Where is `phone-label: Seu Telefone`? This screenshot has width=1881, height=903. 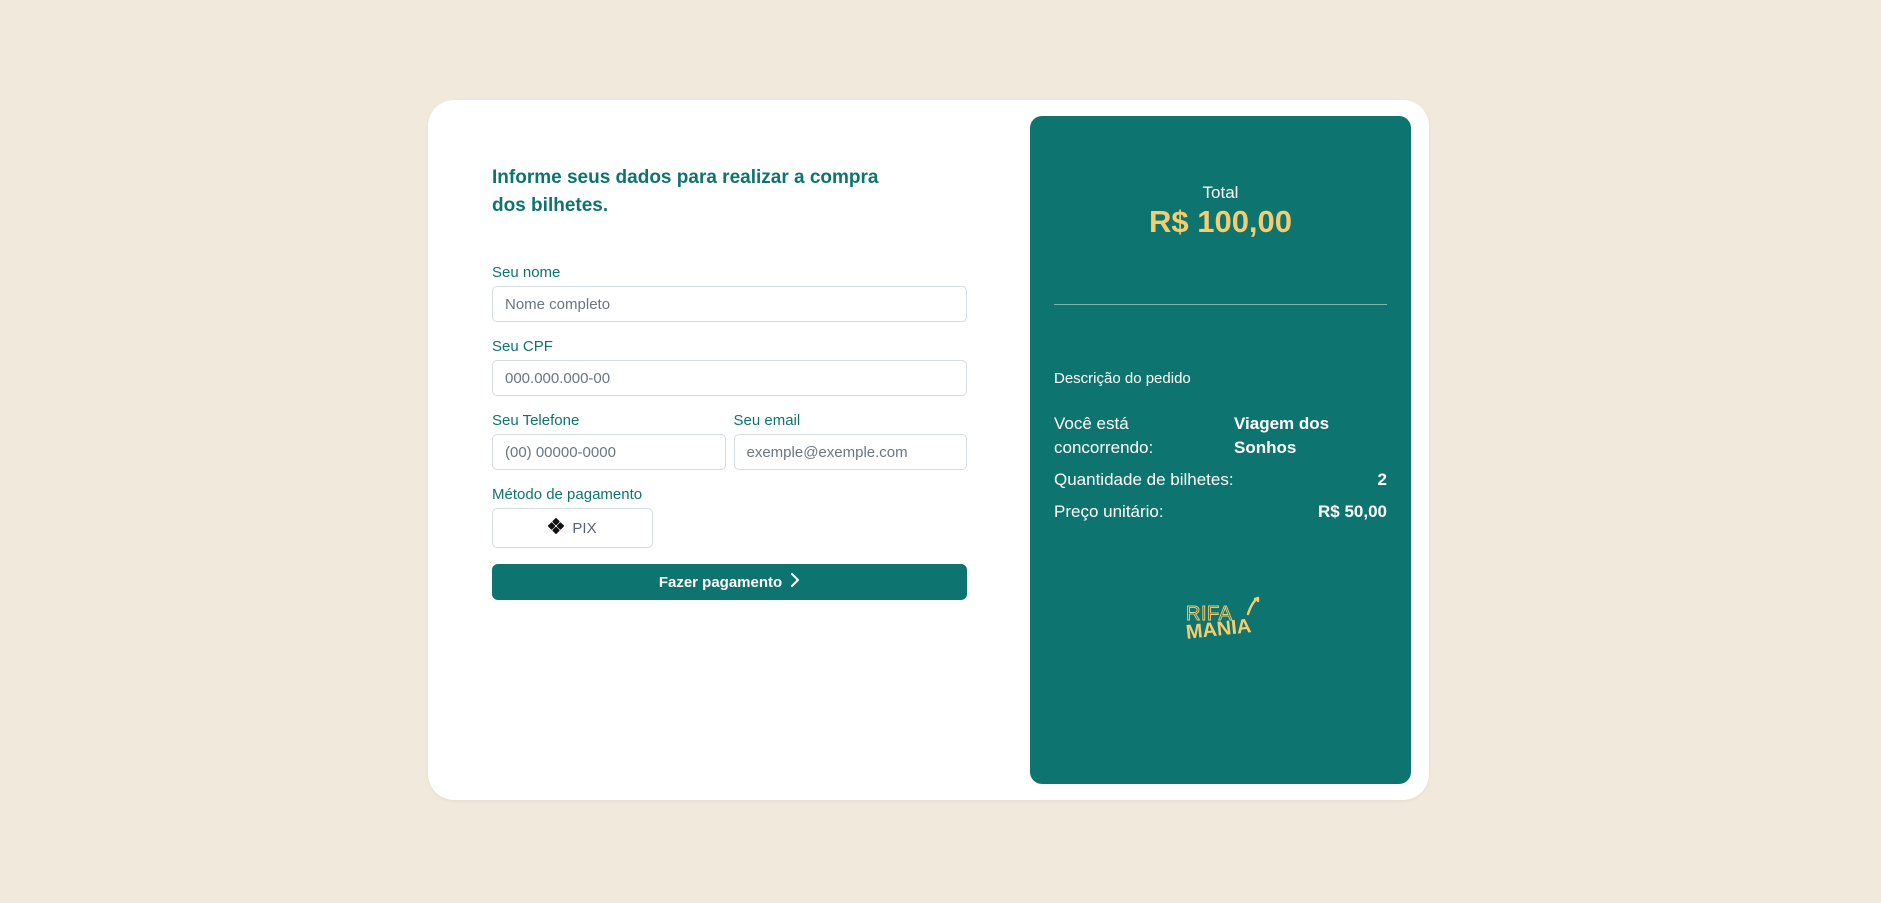 phone-label: Seu Telefone is located at coordinates (536, 420).